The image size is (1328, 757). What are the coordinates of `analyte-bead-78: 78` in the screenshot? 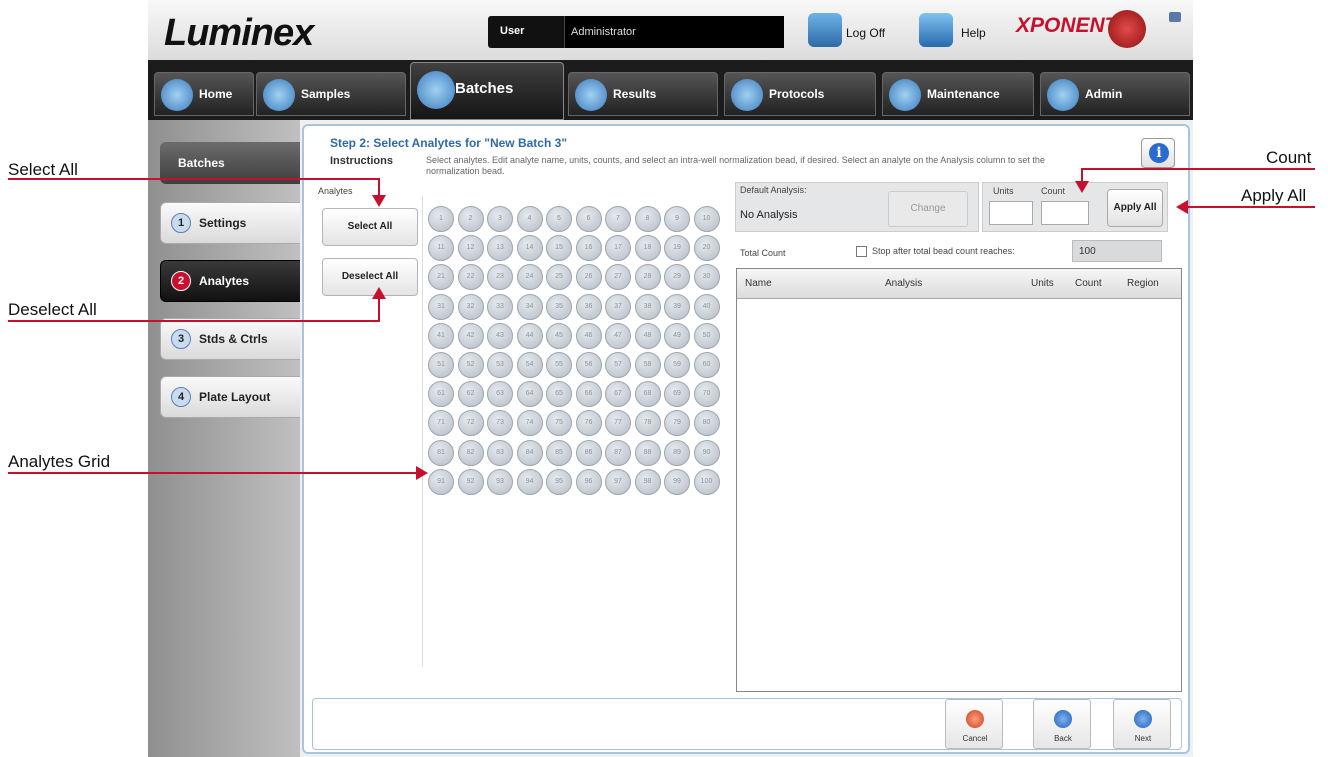 It's located at (647, 423).